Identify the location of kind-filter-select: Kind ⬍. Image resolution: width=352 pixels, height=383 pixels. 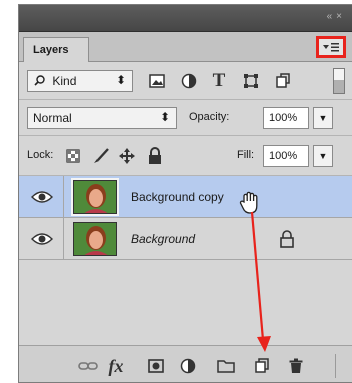
(80, 81).